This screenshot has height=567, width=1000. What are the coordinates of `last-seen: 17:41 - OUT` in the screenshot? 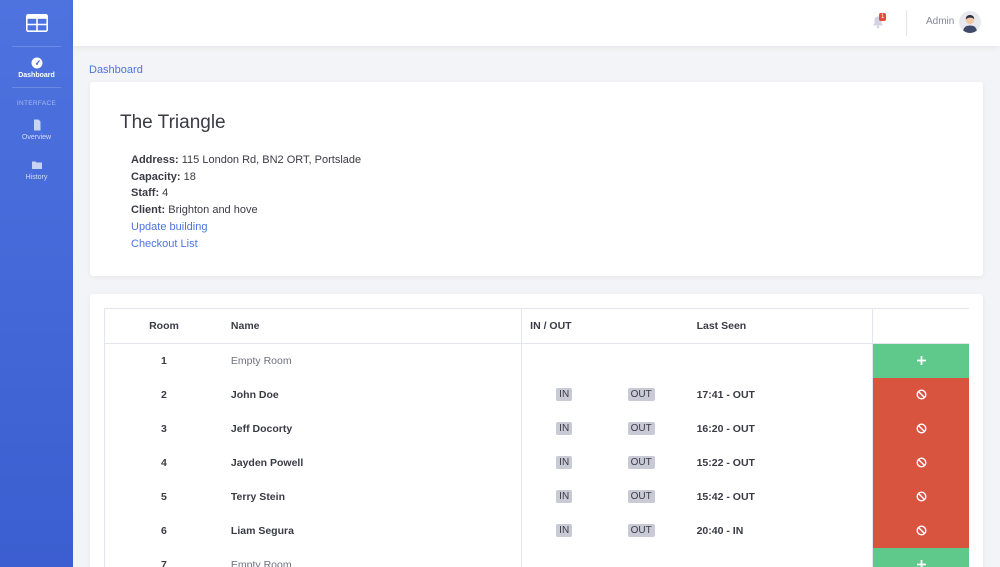 It's located at (725, 394).